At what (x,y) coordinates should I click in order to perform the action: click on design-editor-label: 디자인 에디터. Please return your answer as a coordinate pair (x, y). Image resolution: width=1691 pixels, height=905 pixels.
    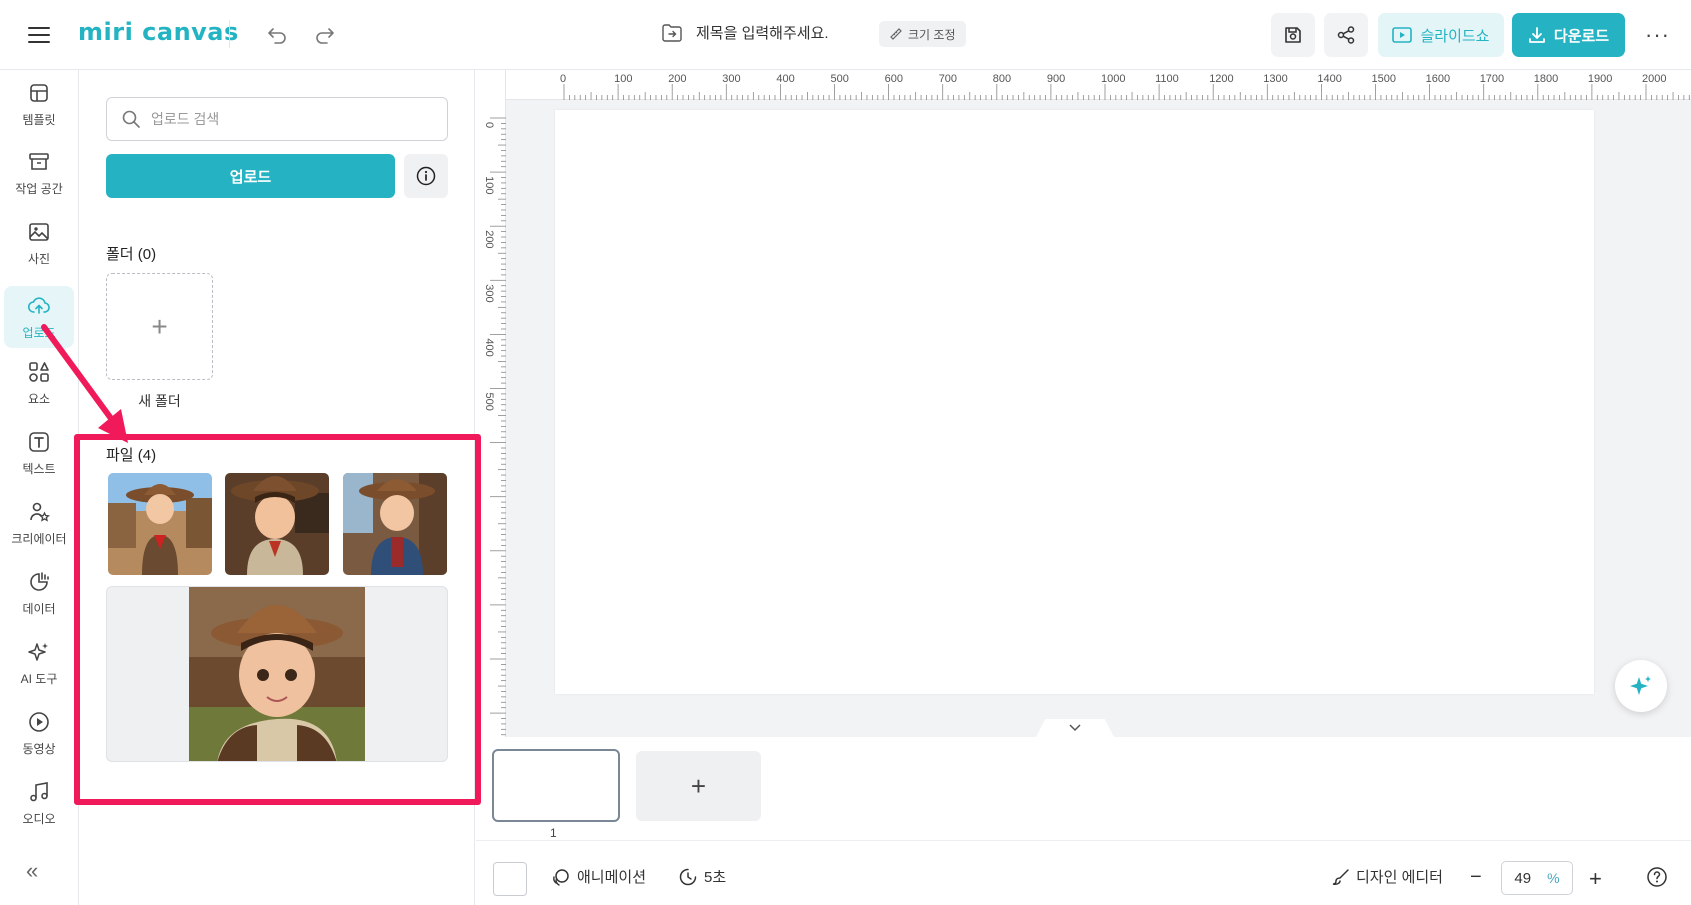
    Looking at the image, I should click on (1399, 877).